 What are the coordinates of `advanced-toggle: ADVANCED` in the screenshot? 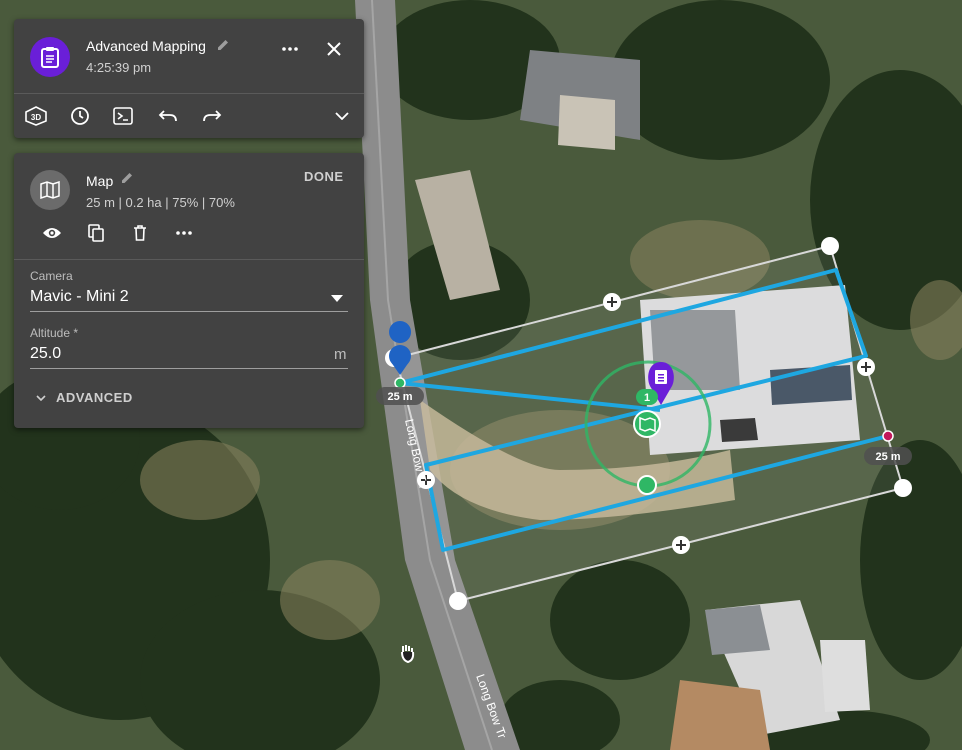 It's located at (84, 397).